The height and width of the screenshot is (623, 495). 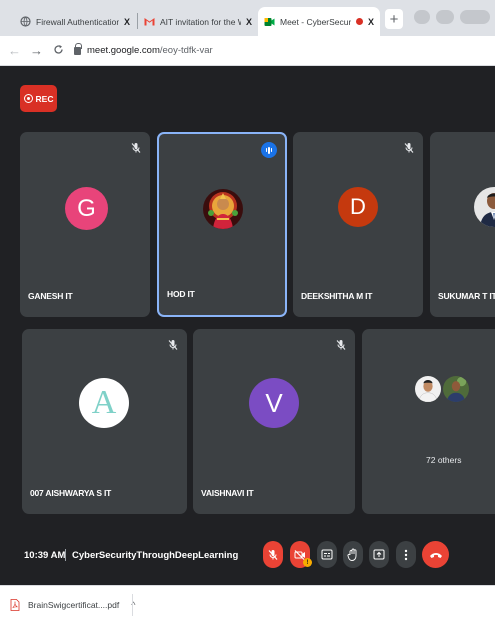 What do you see at coordinates (315, 21) in the screenshot?
I see `tab-title: Meet - CyberSecurityThroughDe` at bounding box center [315, 21].